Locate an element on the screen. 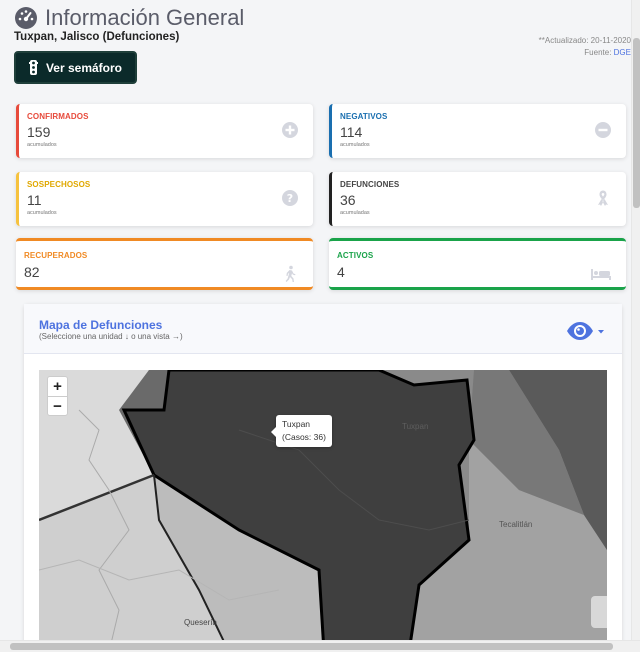 The image size is (640, 652). layers-toggle-button is located at coordinates (599, 612).